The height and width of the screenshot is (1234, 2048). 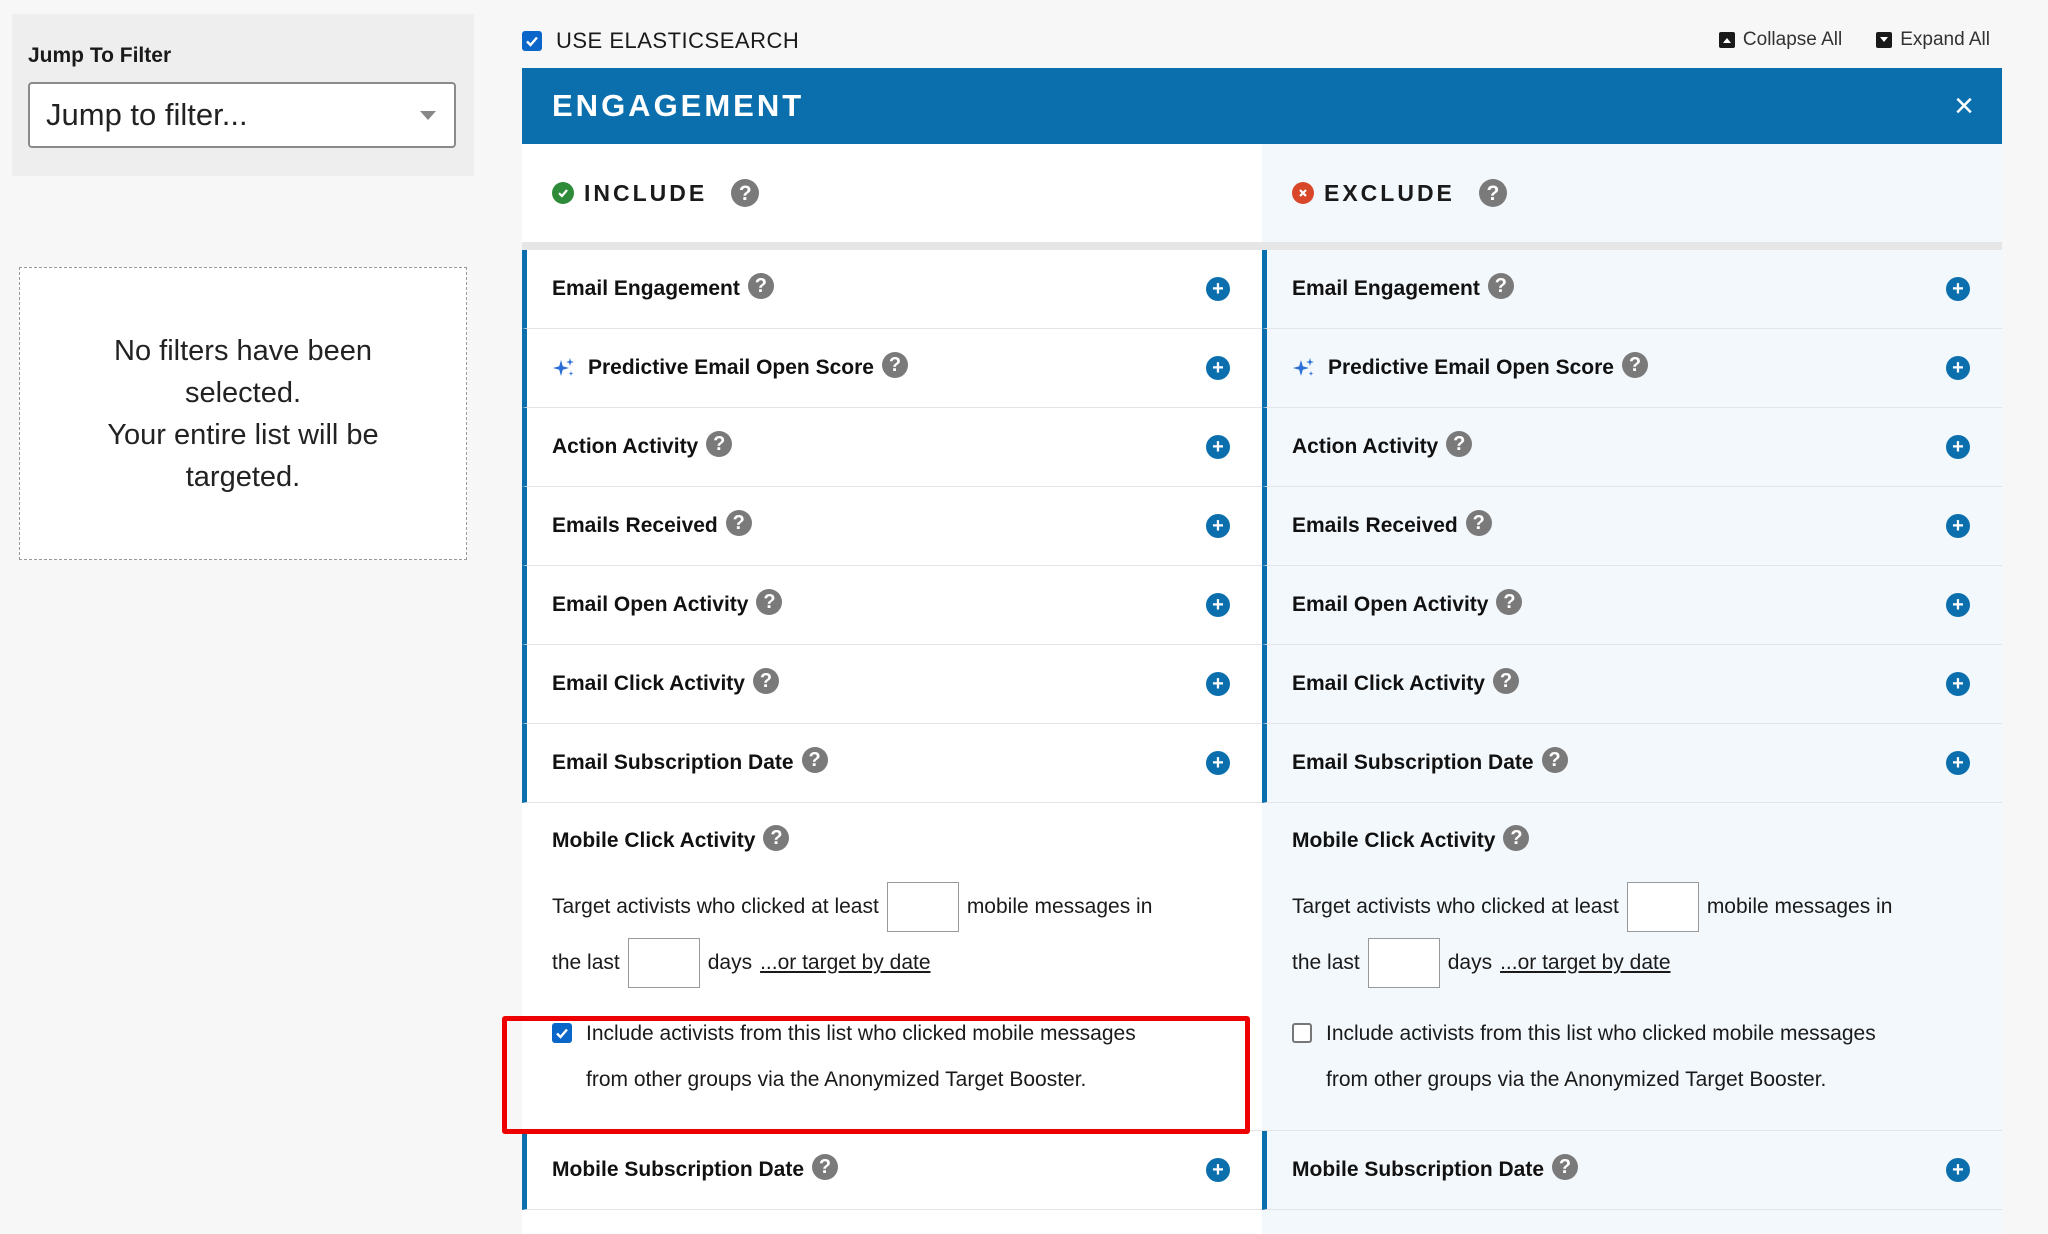 I want to click on empty-state-line2: Your entire list will be targeted., so click(x=243, y=455).